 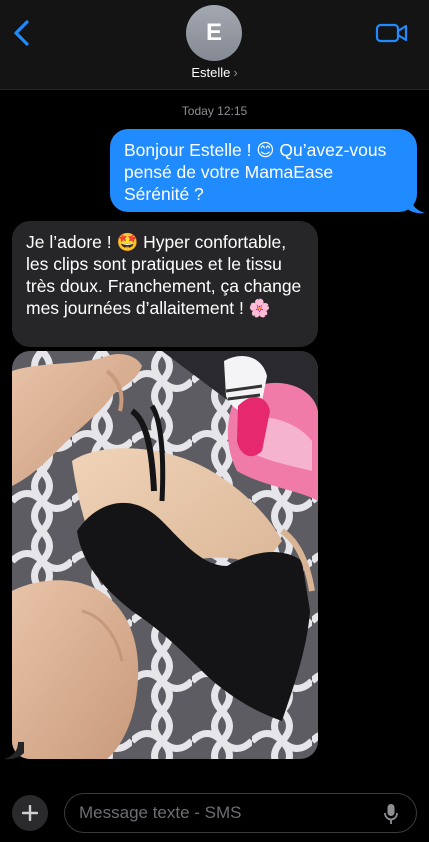 I want to click on contact-avatar: E, so click(x=214, y=33).